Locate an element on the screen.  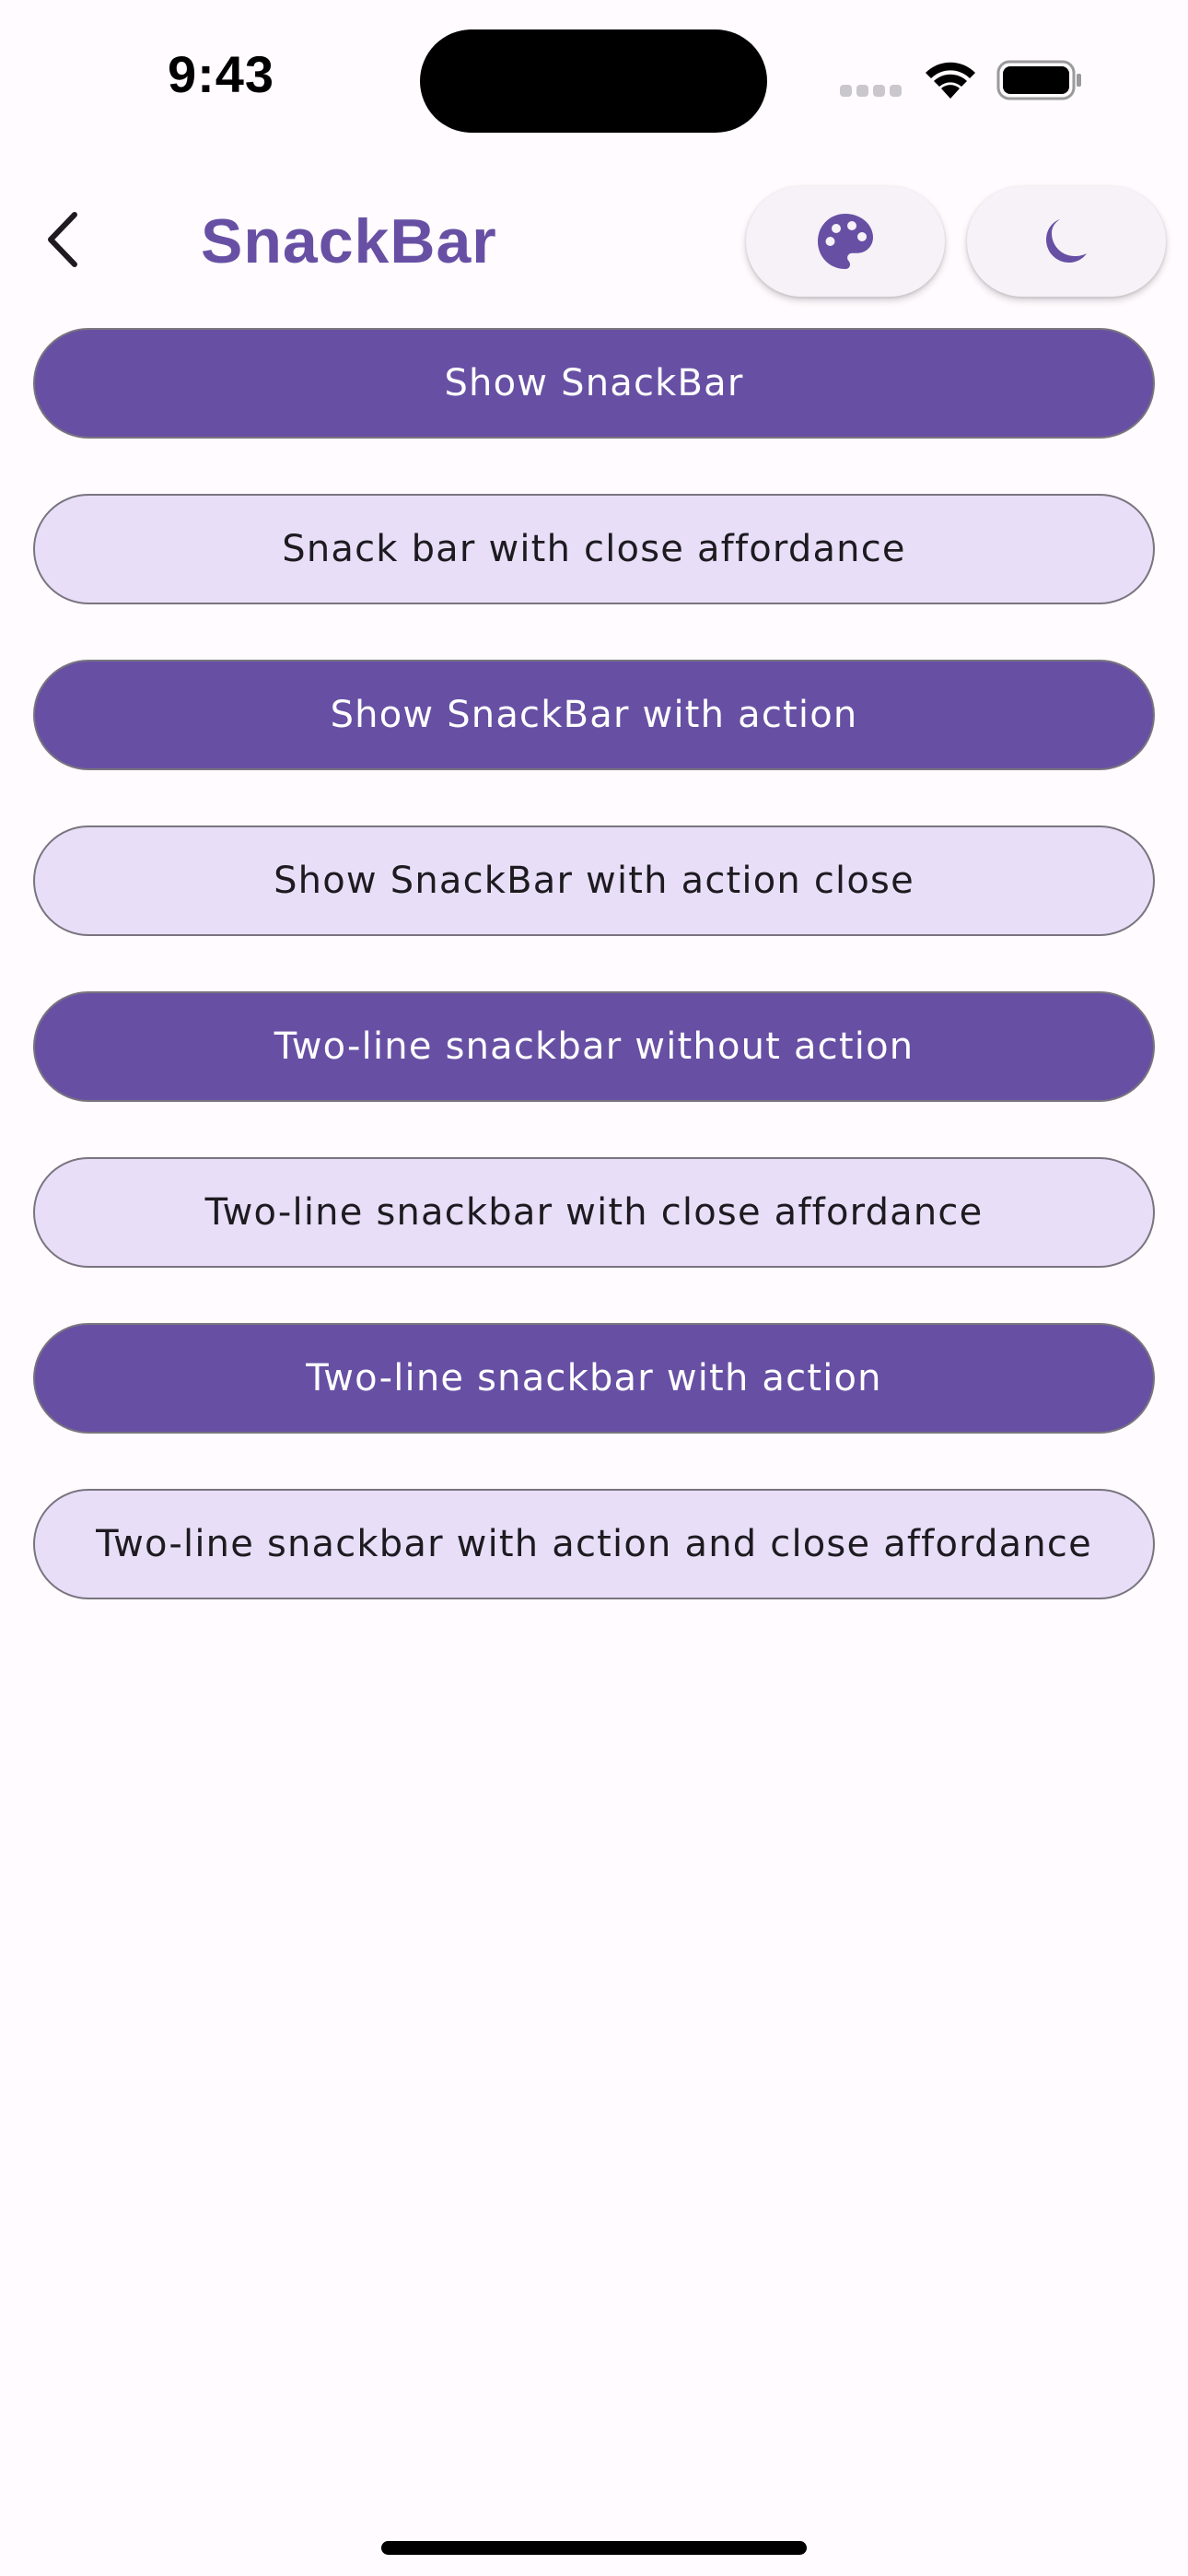
app-bar: SnackBar is located at coordinates (594, 239).